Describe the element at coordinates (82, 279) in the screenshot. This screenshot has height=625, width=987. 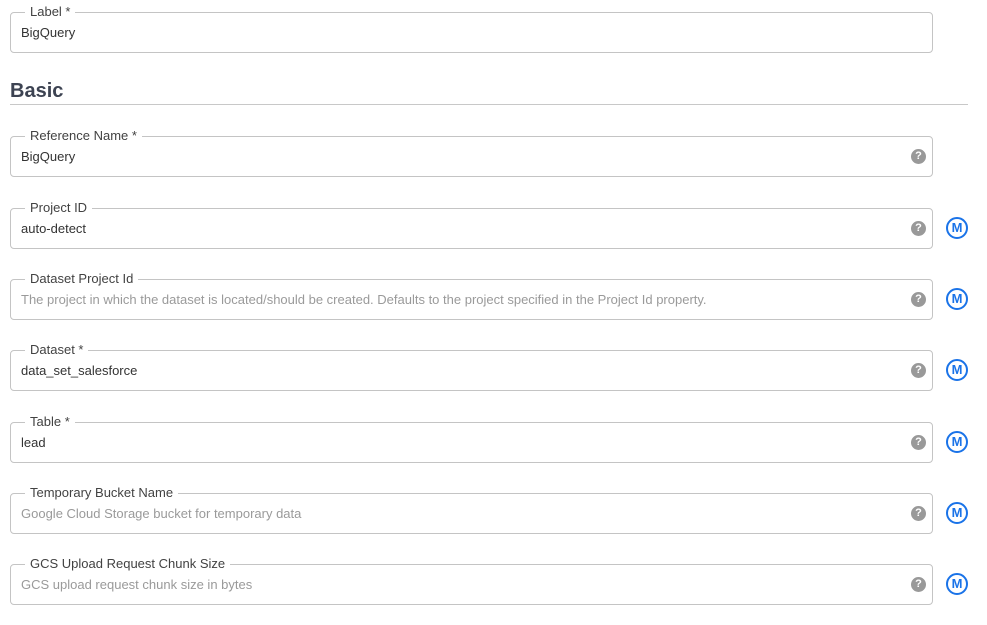
I see `dataset-project-id-label: Dataset Project Id` at that location.